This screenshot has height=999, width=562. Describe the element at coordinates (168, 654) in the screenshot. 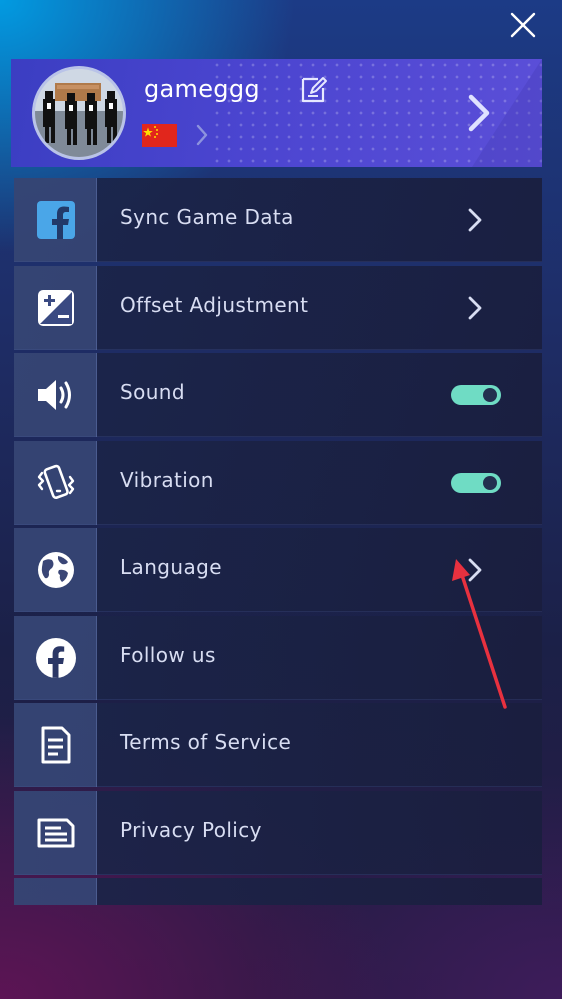

I see `menu-item-label: Follow us` at that location.